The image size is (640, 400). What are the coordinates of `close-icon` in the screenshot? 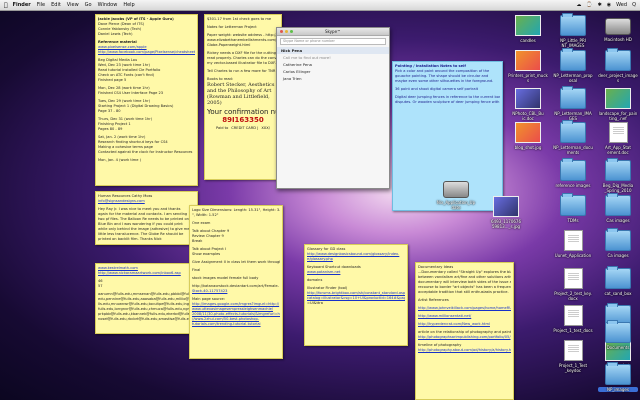 It's located at (281, 31).